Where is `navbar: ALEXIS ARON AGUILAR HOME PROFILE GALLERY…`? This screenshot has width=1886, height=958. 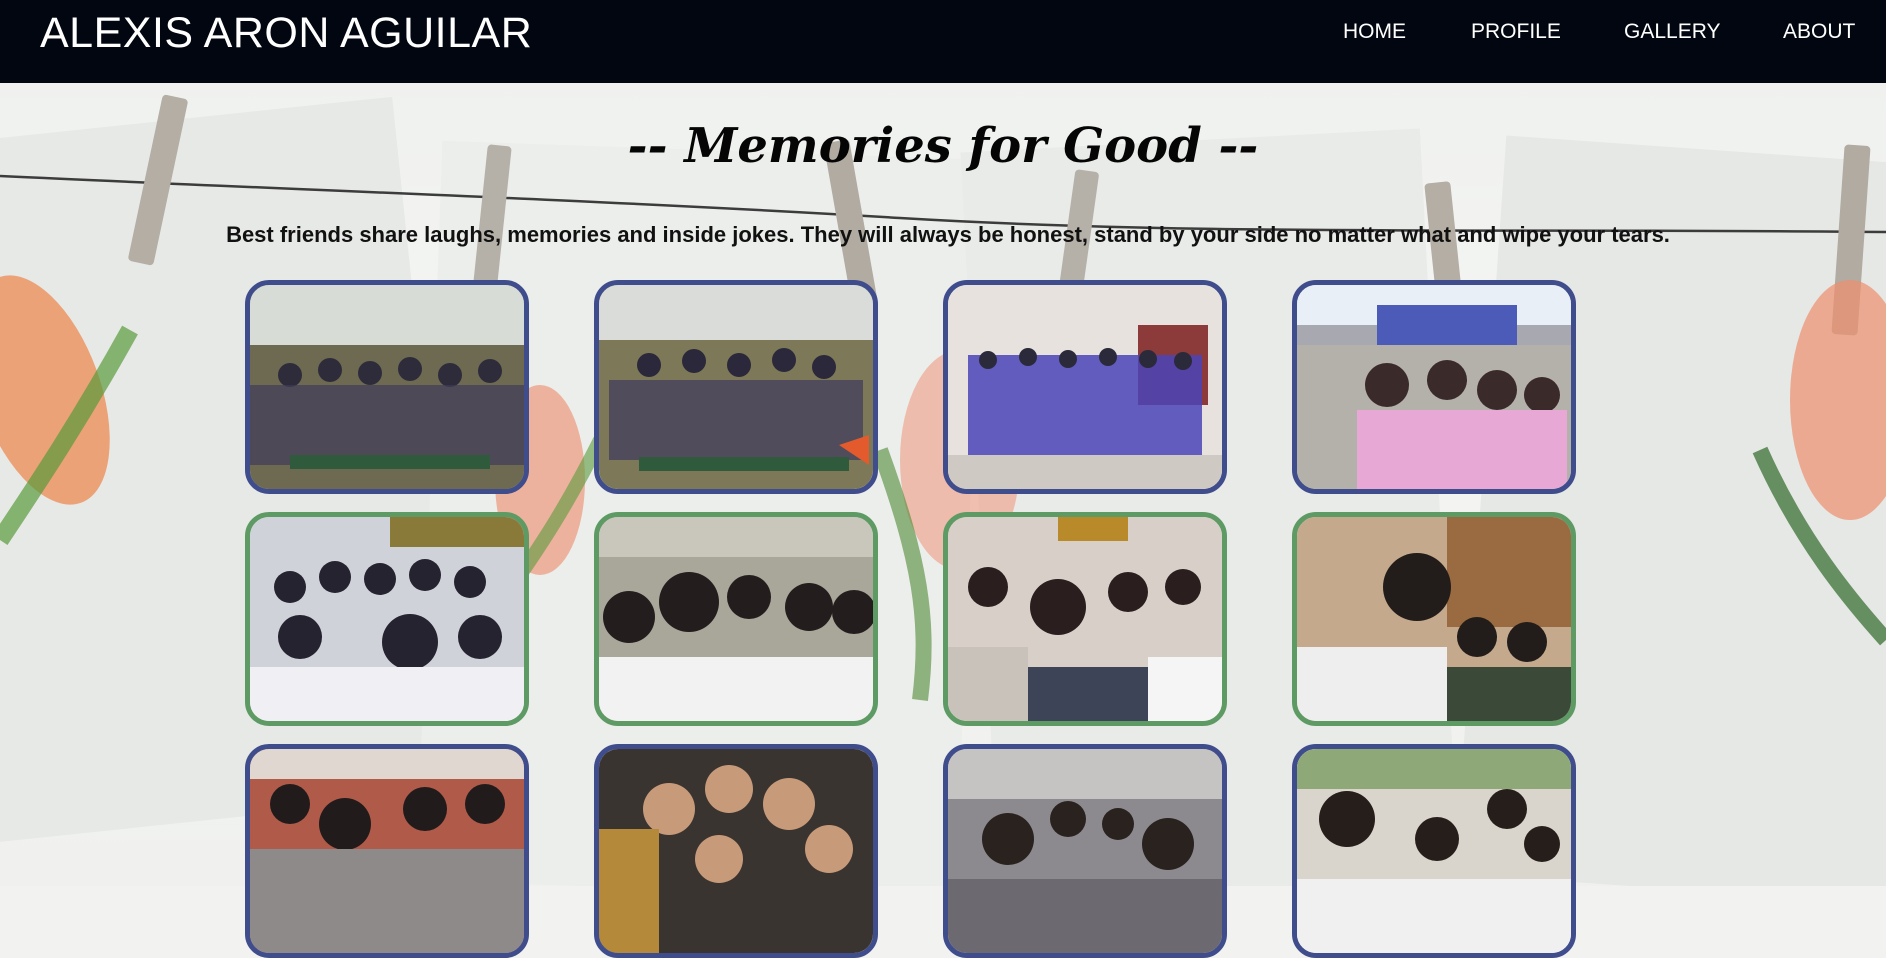
navbar: ALEXIS ARON AGUILAR HOME PROFILE GALLERY… is located at coordinates (943, 41).